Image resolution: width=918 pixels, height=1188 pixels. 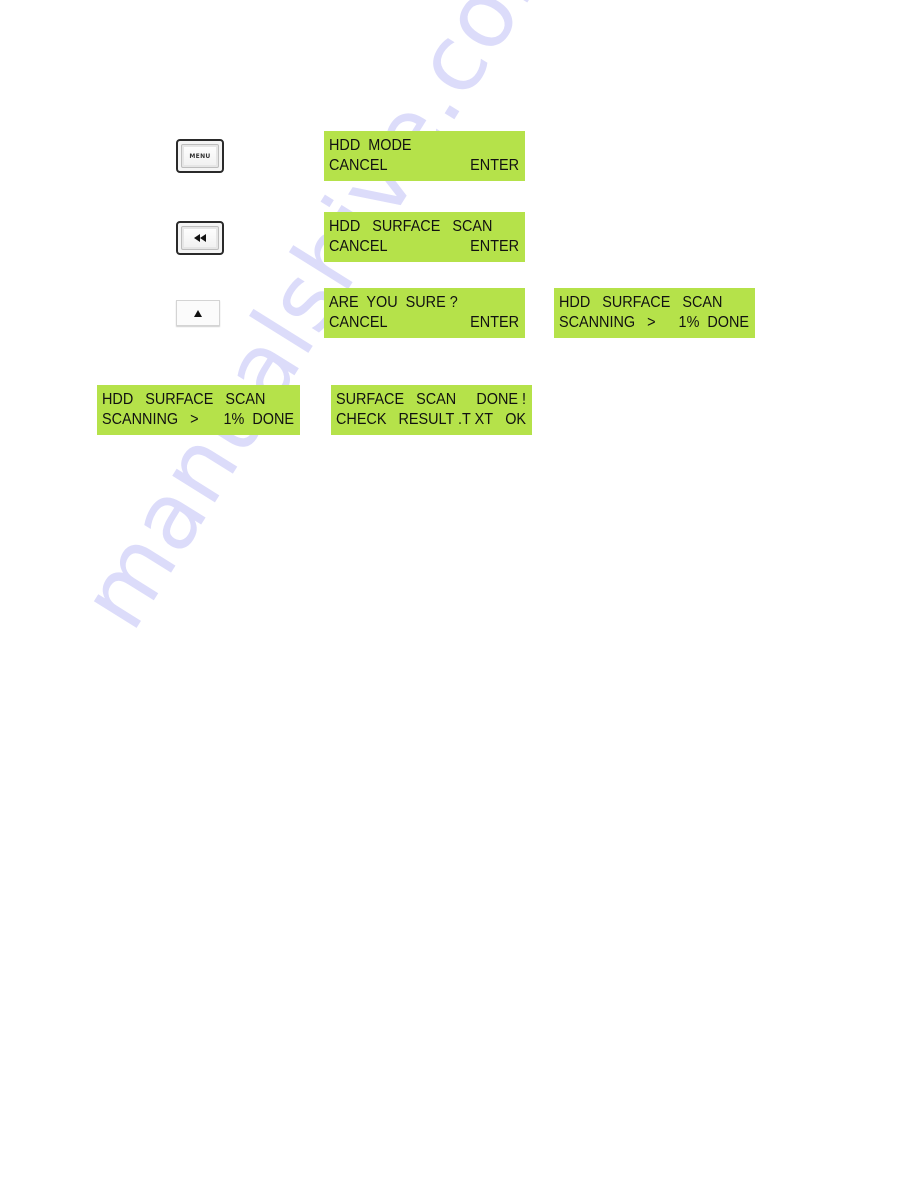 I want to click on lcd-ok-option: OK, so click(x=516, y=419).